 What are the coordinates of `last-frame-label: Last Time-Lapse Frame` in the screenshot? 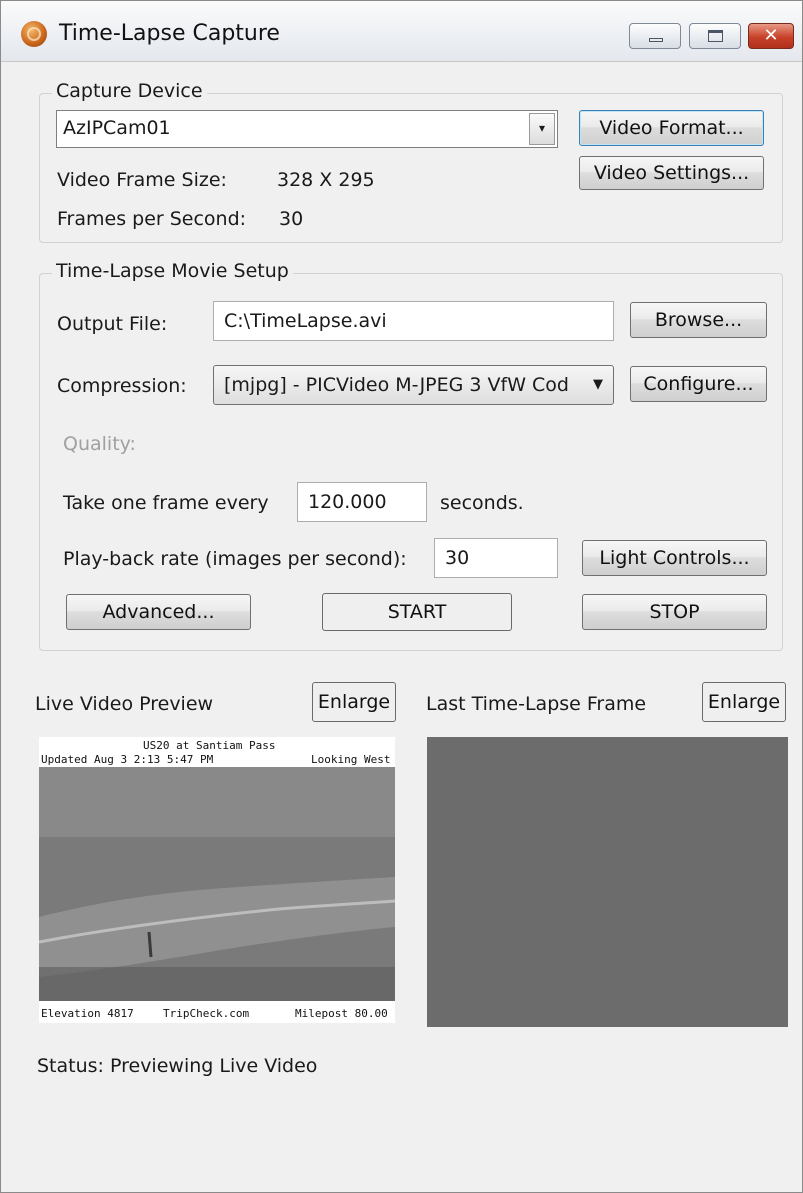 It's located at (536, 704).